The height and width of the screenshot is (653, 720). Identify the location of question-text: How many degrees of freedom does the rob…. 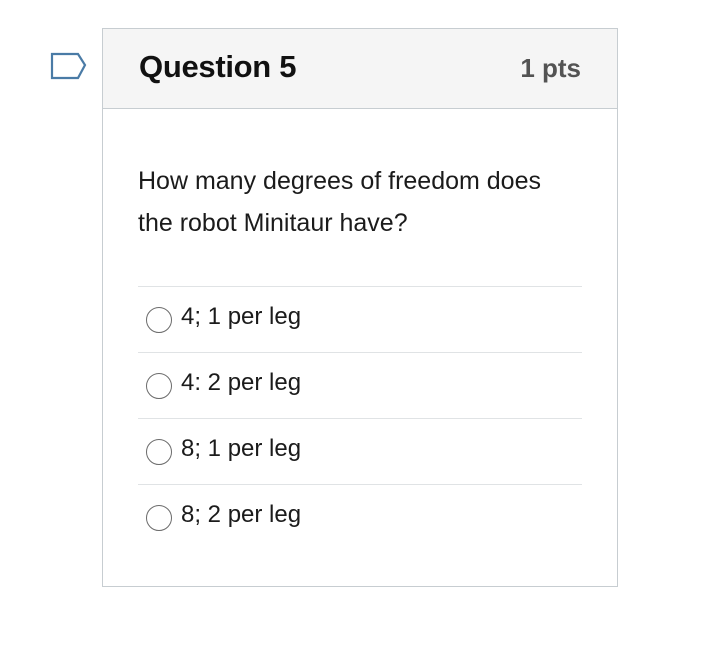
(339, 202).